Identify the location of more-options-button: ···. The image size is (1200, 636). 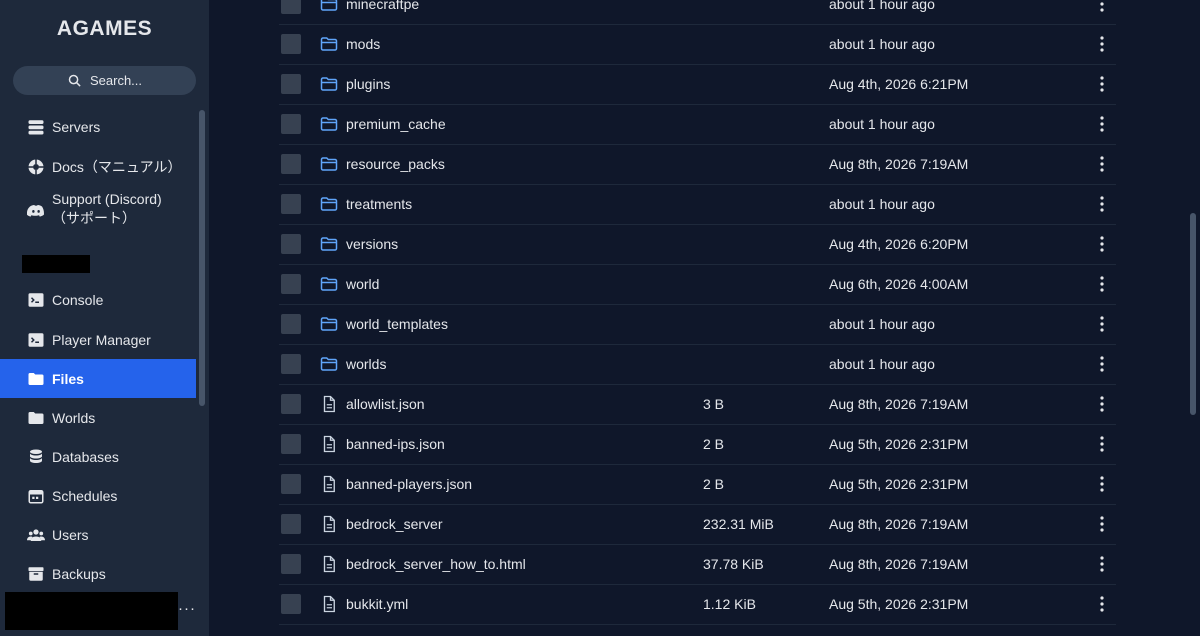
(187, 608).